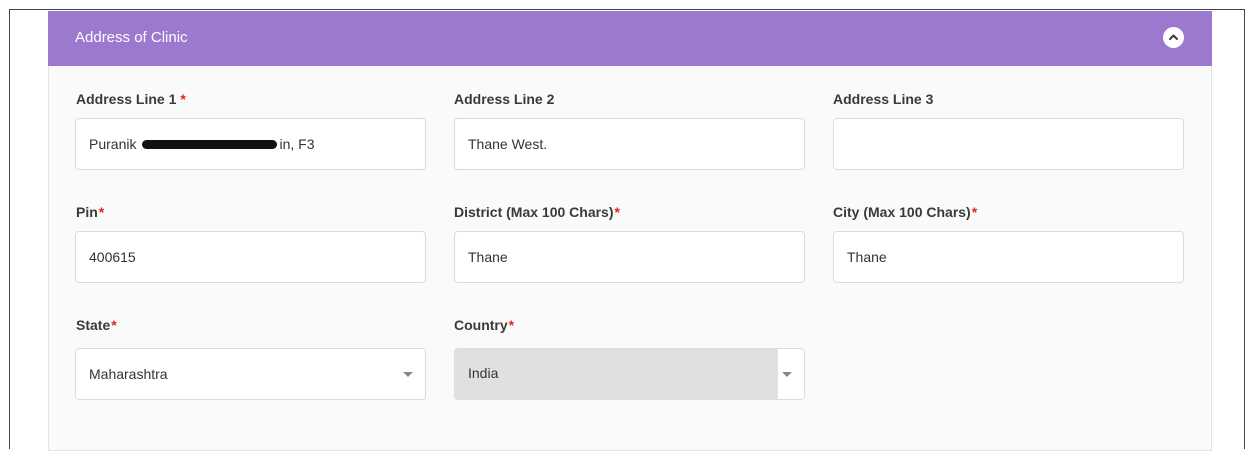 This screenshot has height=451, width=1247. I want to click on country-select: India, so click(629, 374).